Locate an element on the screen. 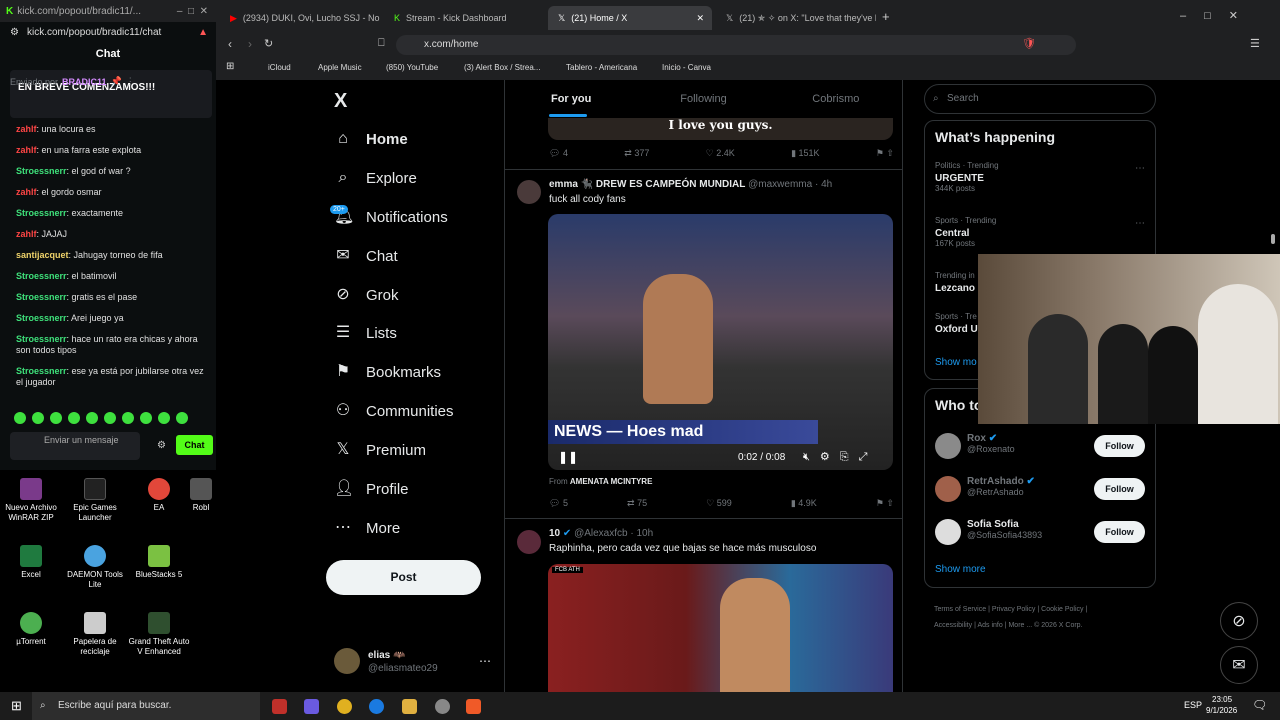 Image resolution: width=1280 pixels, height=720 pixels. from-attribution: From AMENATA MCINTYRE is located at coordinates (600, 481).